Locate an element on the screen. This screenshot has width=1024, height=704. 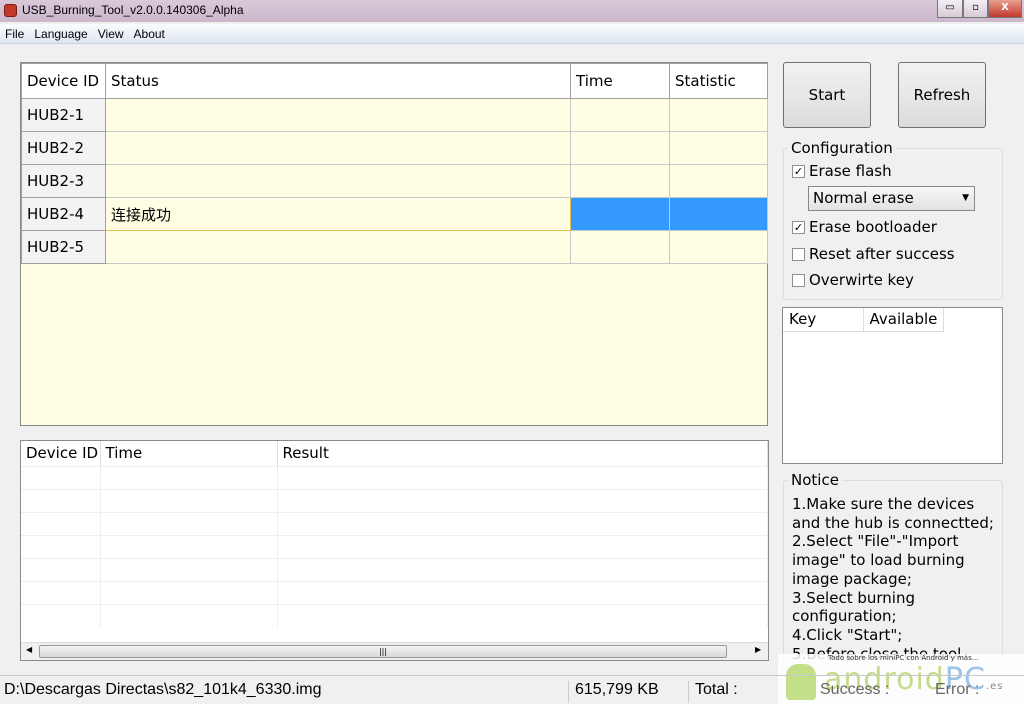
device-row: HUB2-1 is located at coordinates (394, 115).